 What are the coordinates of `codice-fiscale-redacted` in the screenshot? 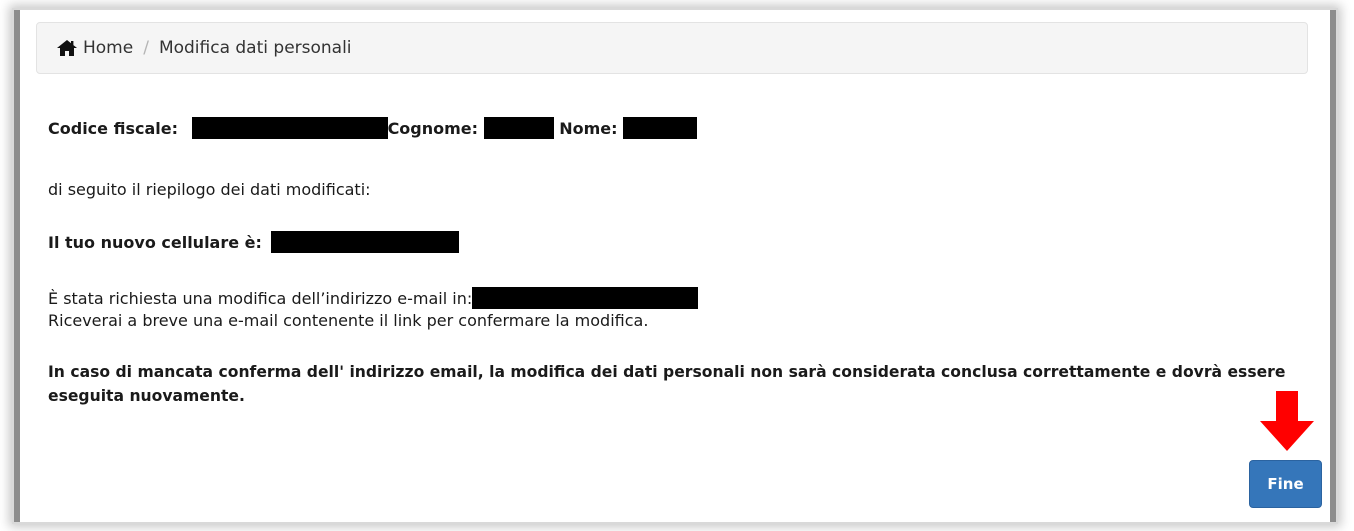 It's located at (289, 128).